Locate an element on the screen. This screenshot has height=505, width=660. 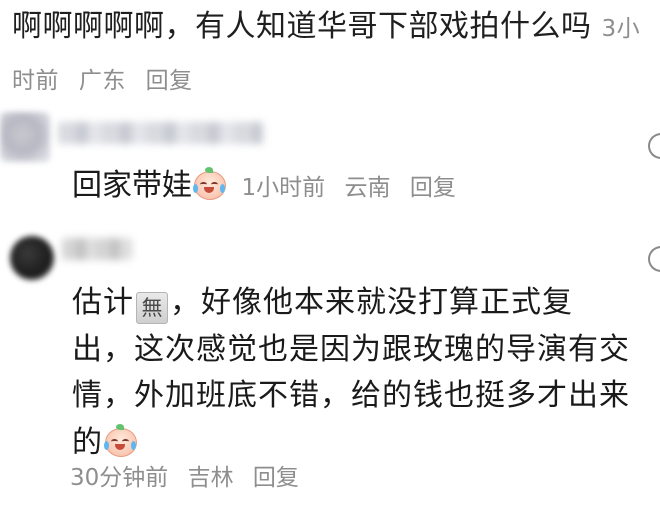
wu-sticker-icon: 無 is located at coordinates (152, 308).